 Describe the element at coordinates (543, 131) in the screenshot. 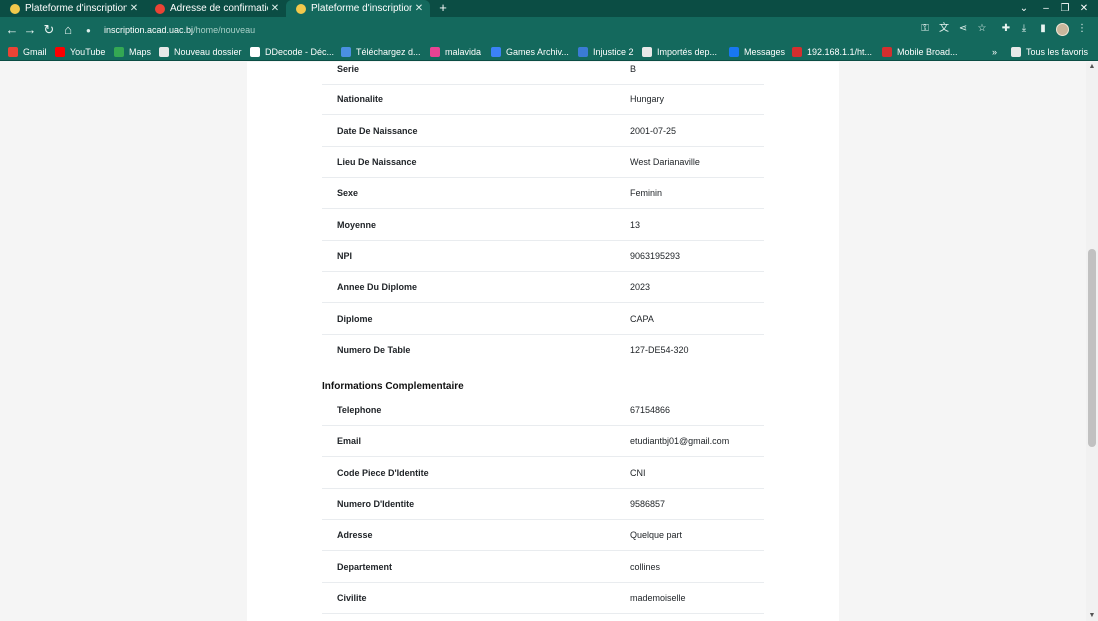

I see `info-row-date-naissance: Date De Naissance 2001-07-25` at that location.